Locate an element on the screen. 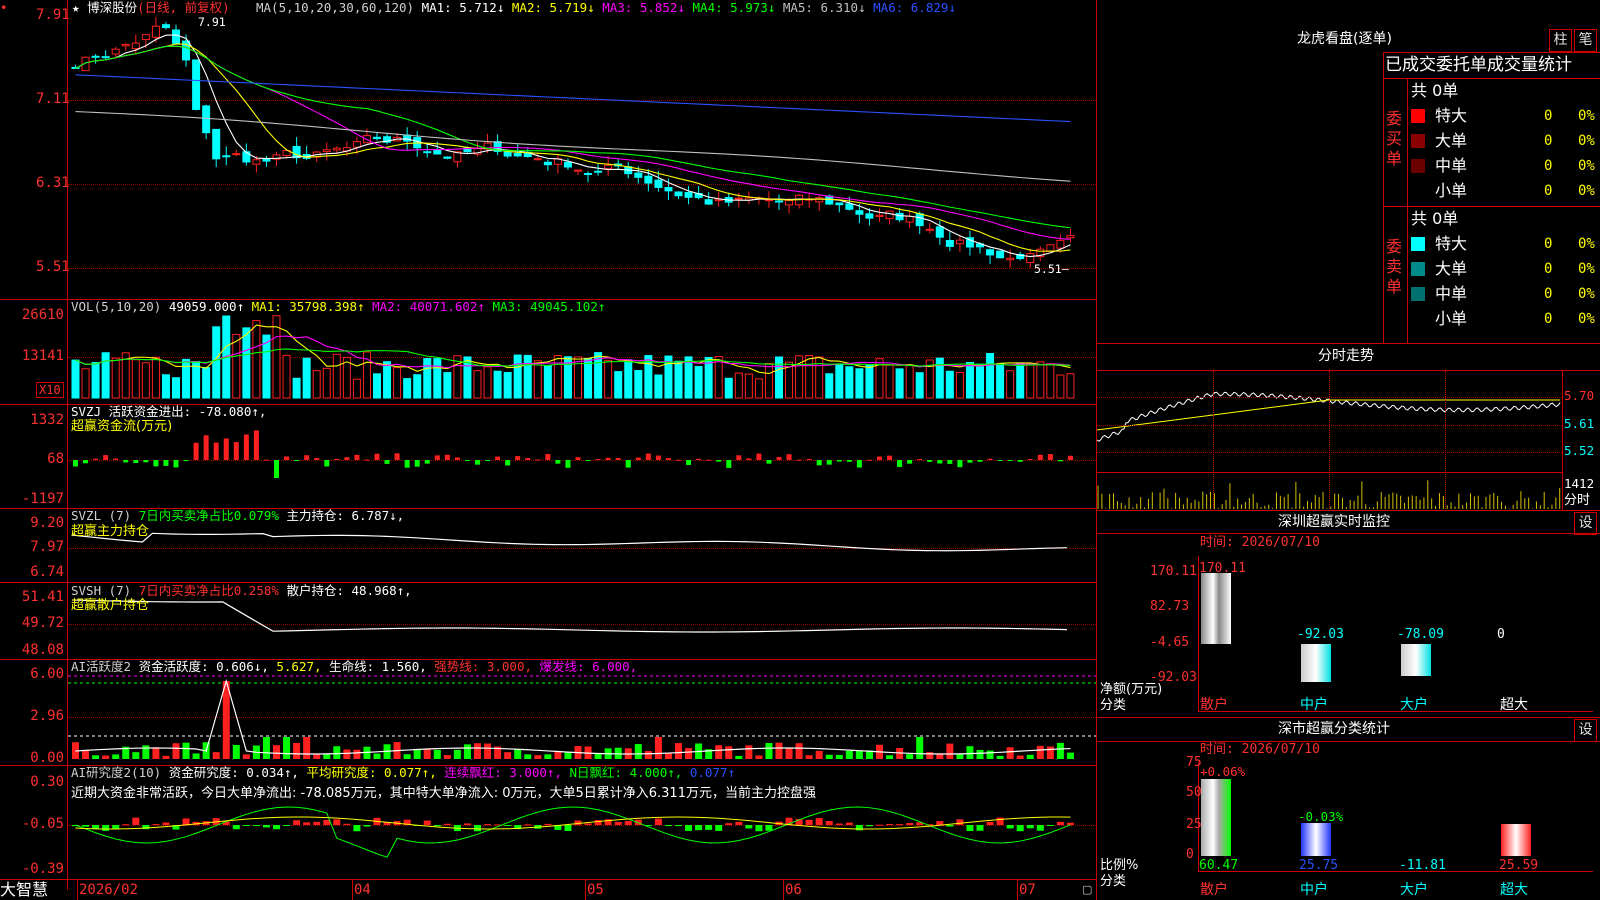 The image size is (1600, 900). retail-holding-line is located at coordinates (569, 616).